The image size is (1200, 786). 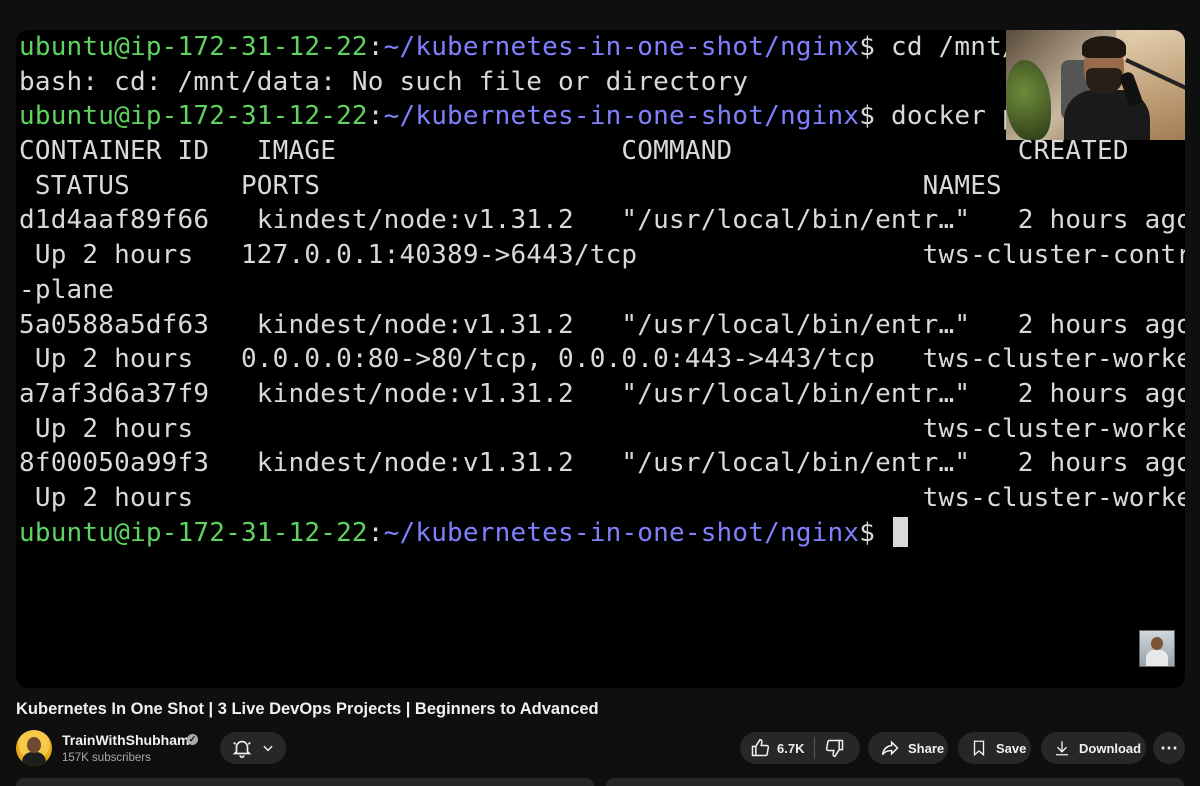 What do you see at coordinates (106, 758) in the screenshot?
I see `subscriber-count: 157K subscribers` at bounding box center [106, 758].